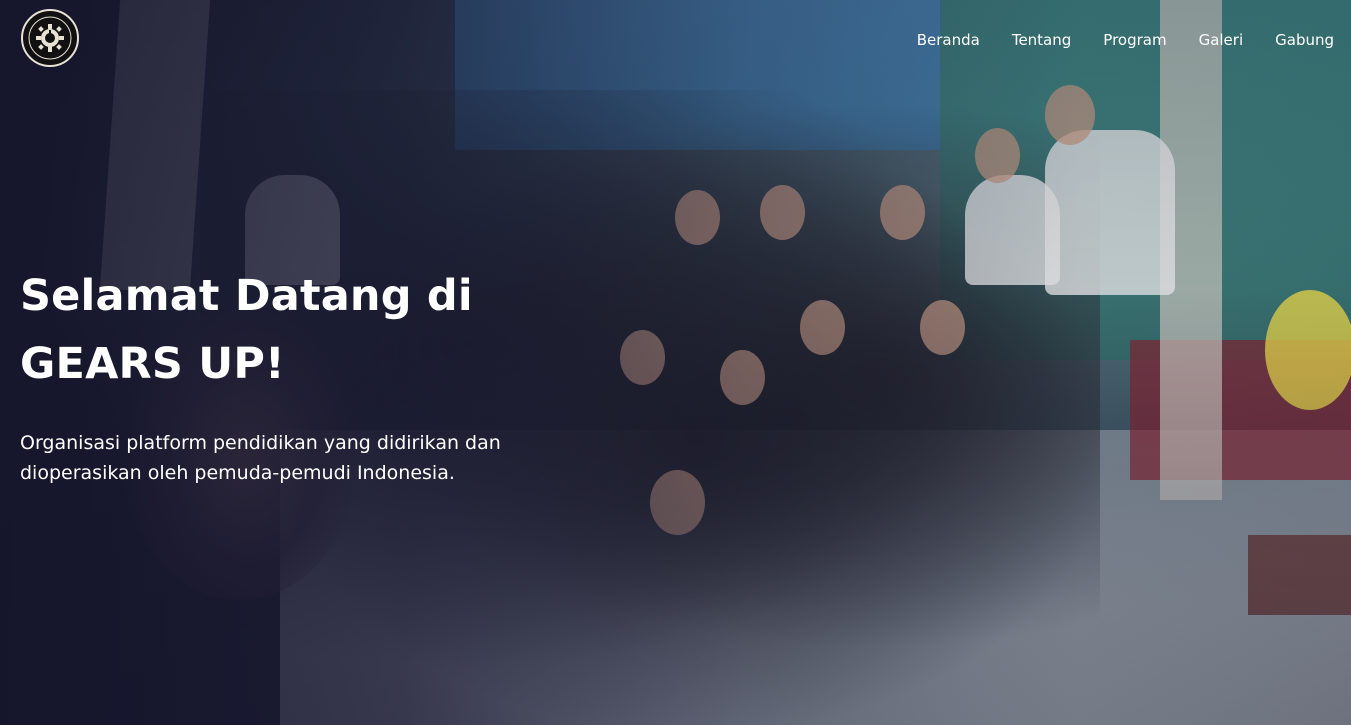 This screenshot has height=725, width=1351. What do you see at coordinates (1134, 40) in the screenshot?
I see `nav-link-program: Program` at bounding box center [1134, 40].